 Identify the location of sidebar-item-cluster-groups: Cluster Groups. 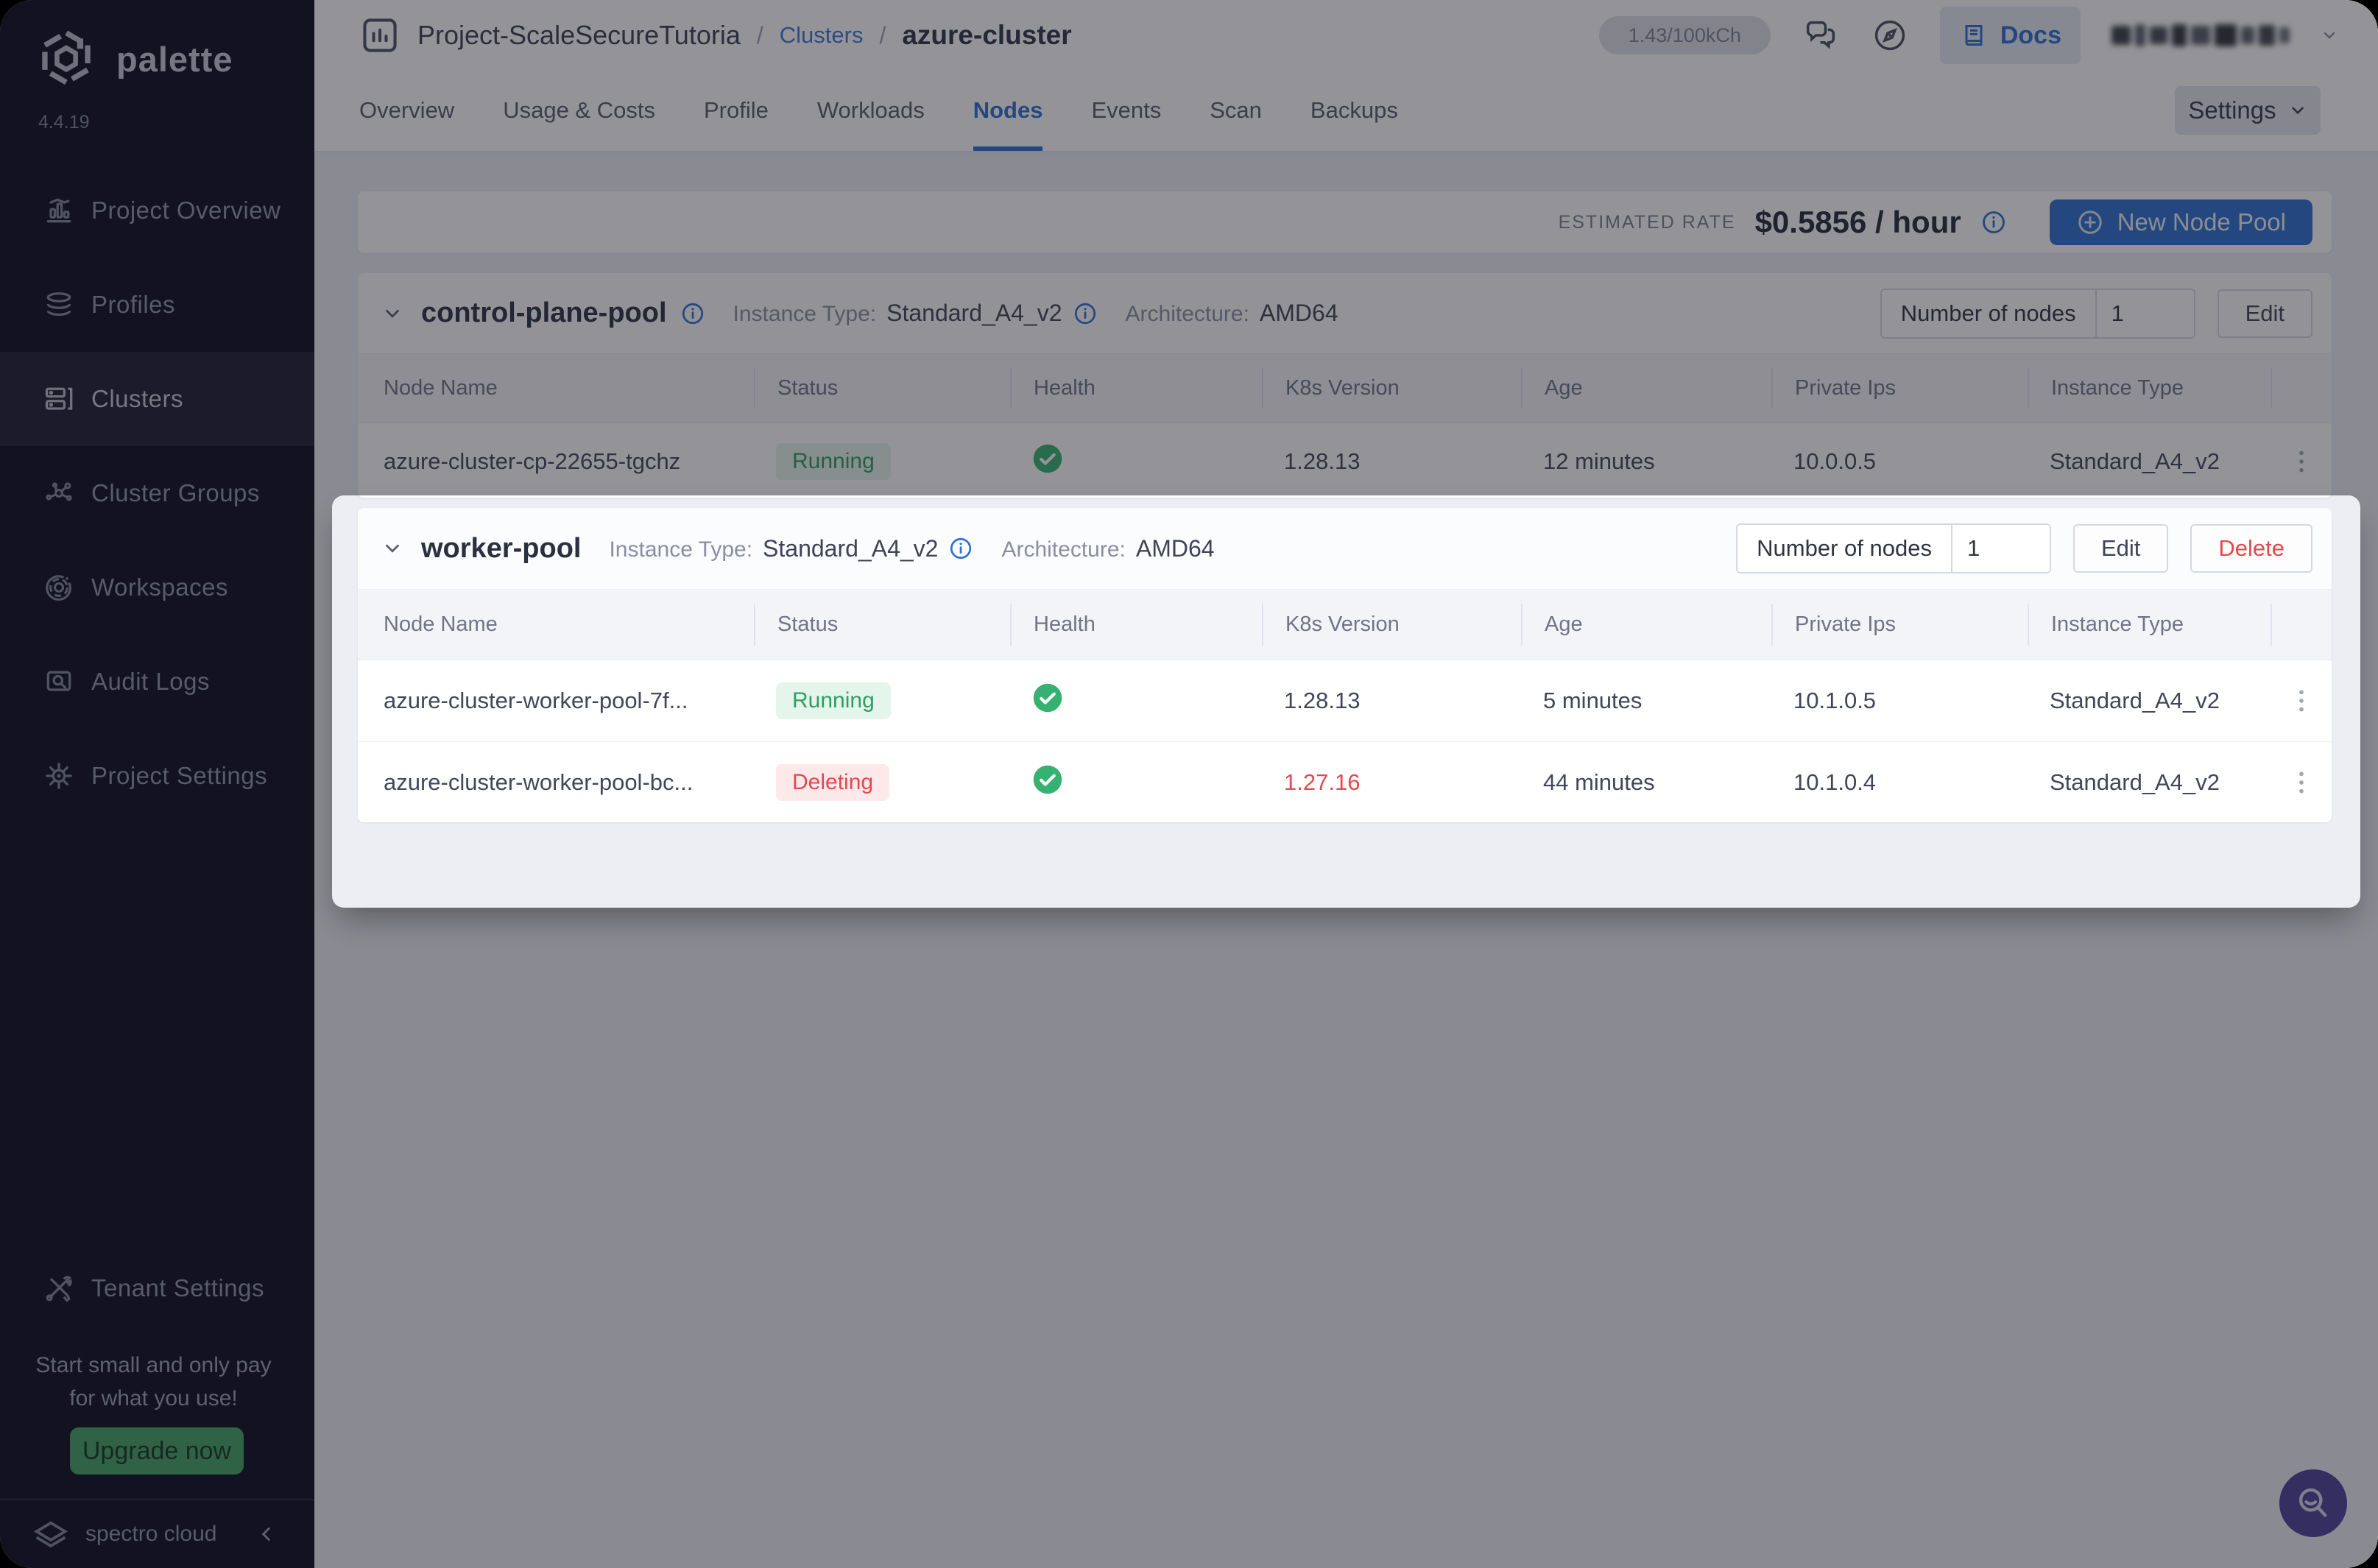
(157, 493).